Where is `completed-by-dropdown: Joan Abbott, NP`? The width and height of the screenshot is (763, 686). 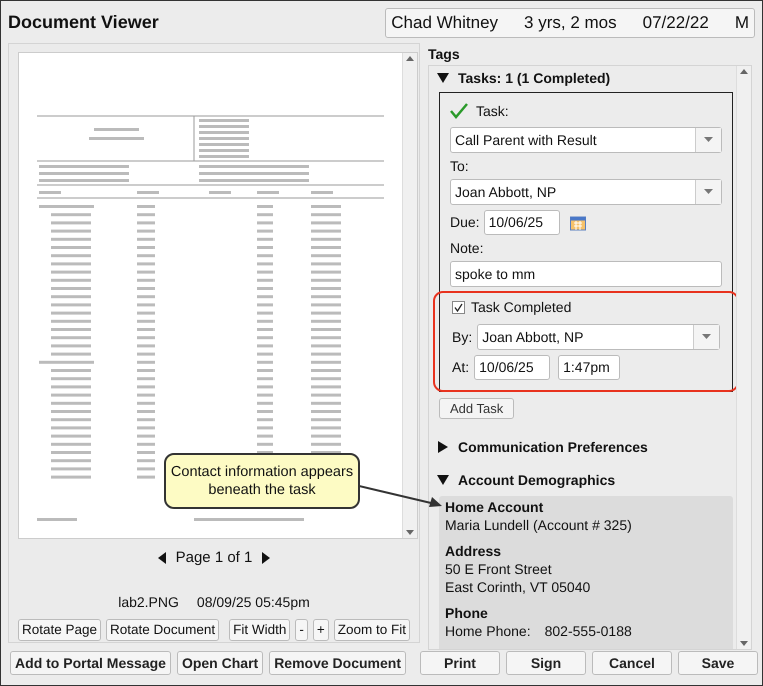 completed-by-dropdown: Joan Abbott, NP is located at coordinates (598, 337).